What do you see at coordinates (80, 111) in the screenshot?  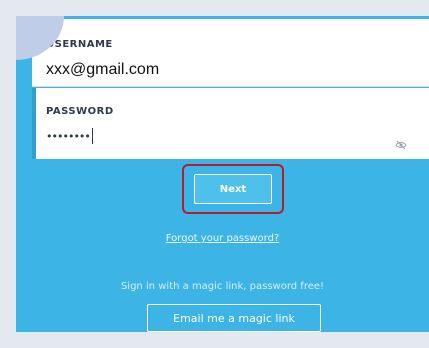 I see `password-label: PASSWORD` at bounding box center [80, 111].